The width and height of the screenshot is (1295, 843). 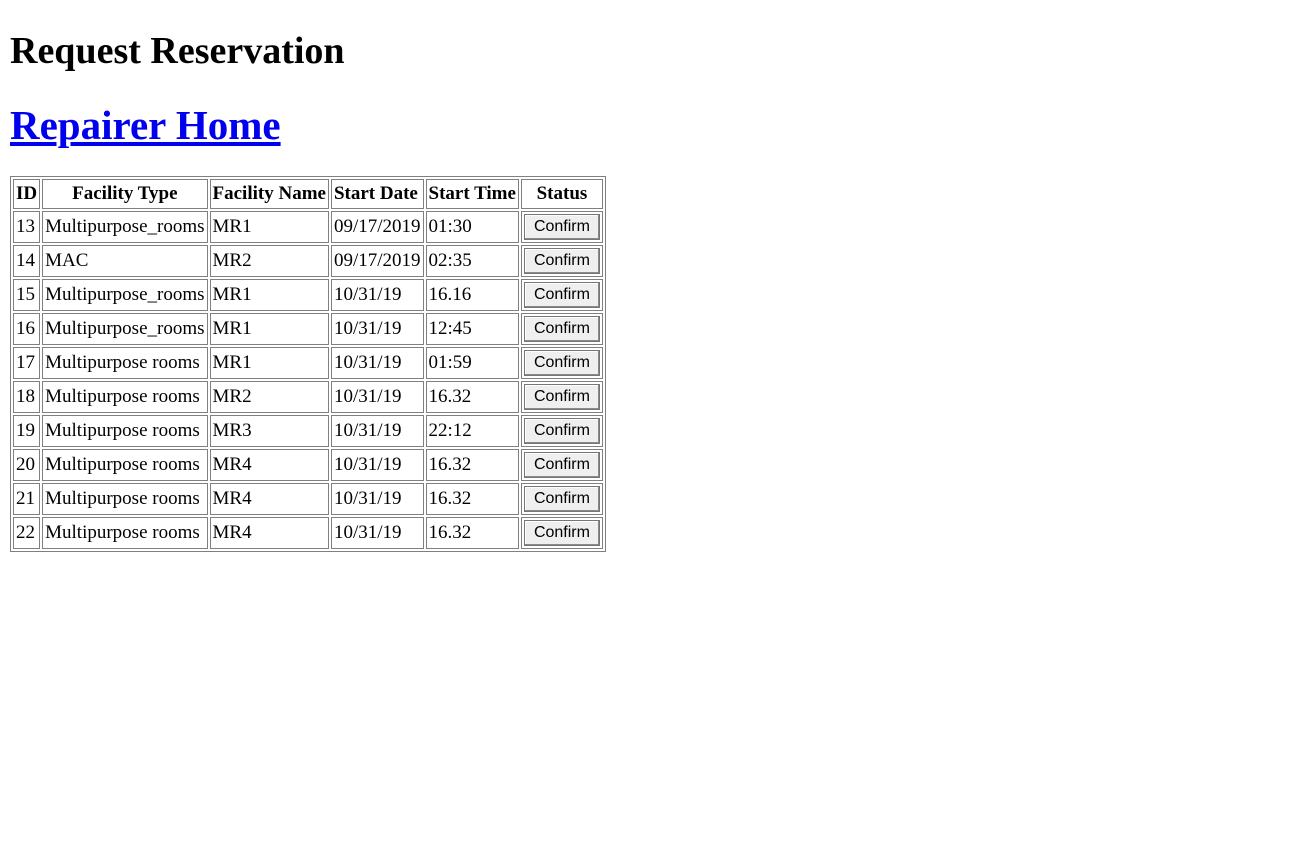 What do you see at coordinates (269, 431) in the screenshot?
I see `cell-facility-name: MR3` at bounding box center [269, 431].